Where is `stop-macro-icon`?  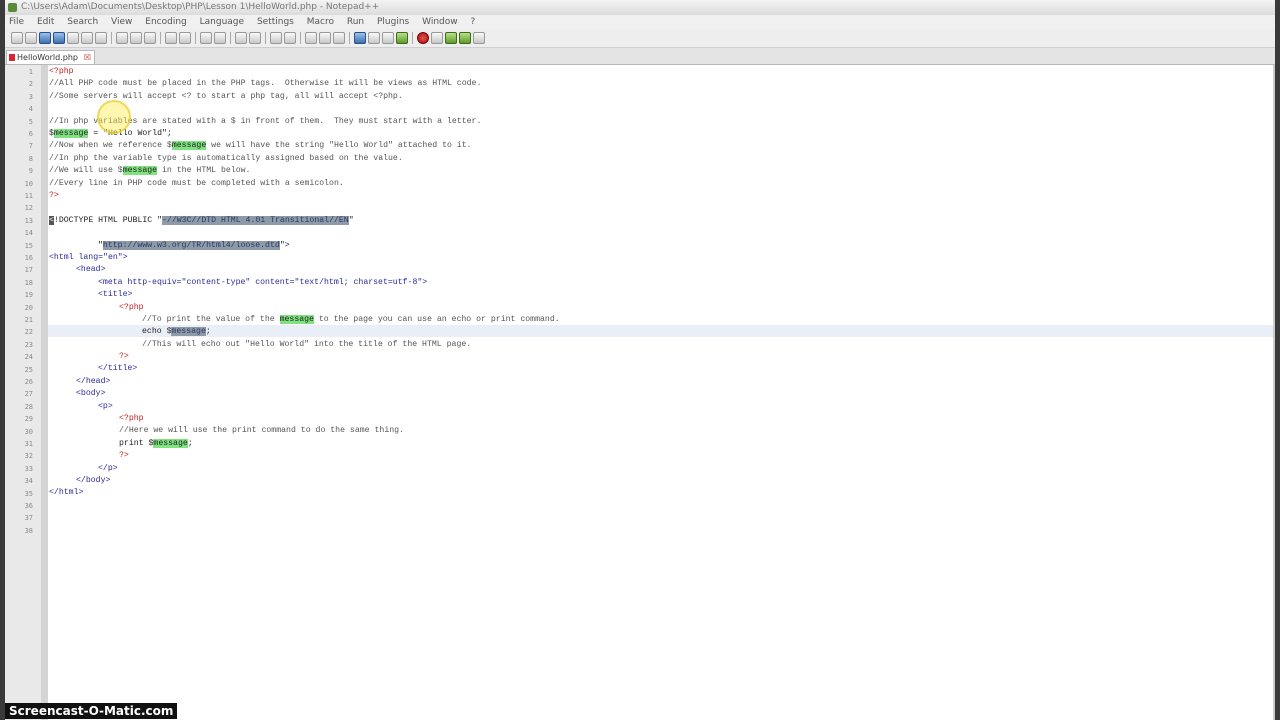 stop-macro-icon is located at coordinates (437, 38).